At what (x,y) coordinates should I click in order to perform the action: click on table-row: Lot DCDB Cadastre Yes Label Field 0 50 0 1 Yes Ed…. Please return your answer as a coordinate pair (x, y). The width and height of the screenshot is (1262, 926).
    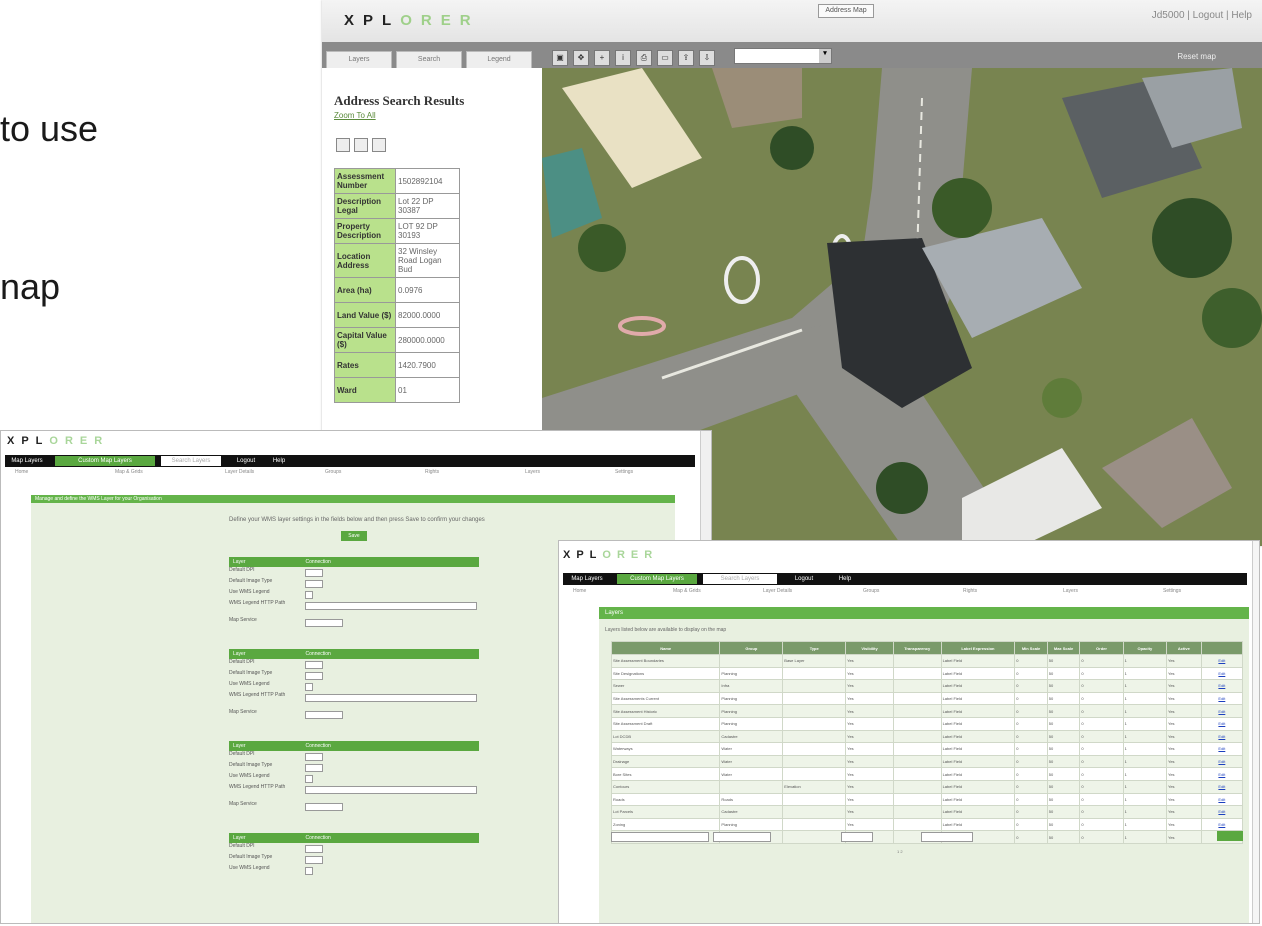
    Looking at the image, I should click on (927, 736).